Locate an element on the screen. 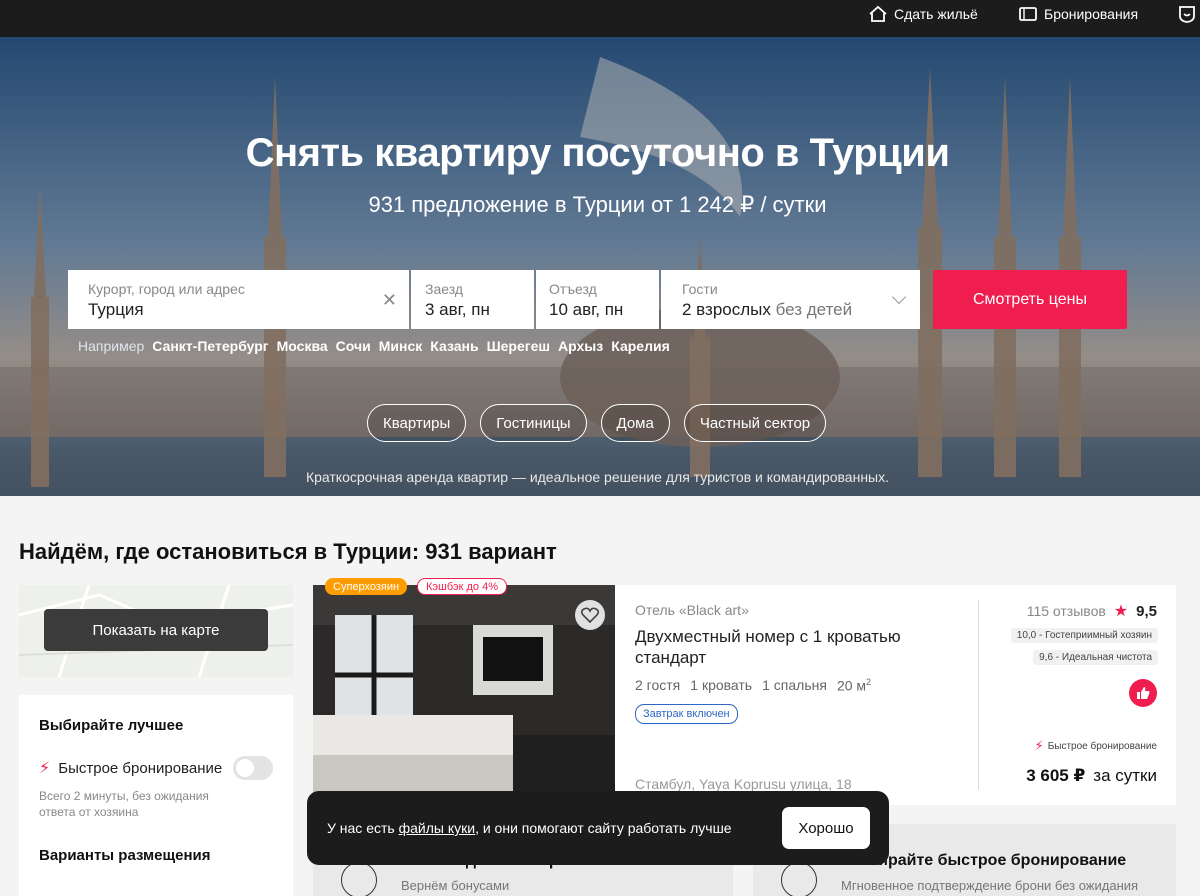 The height and width of the screenshot is (896, 1200). favorite-button is located at coordinates (590, 615).